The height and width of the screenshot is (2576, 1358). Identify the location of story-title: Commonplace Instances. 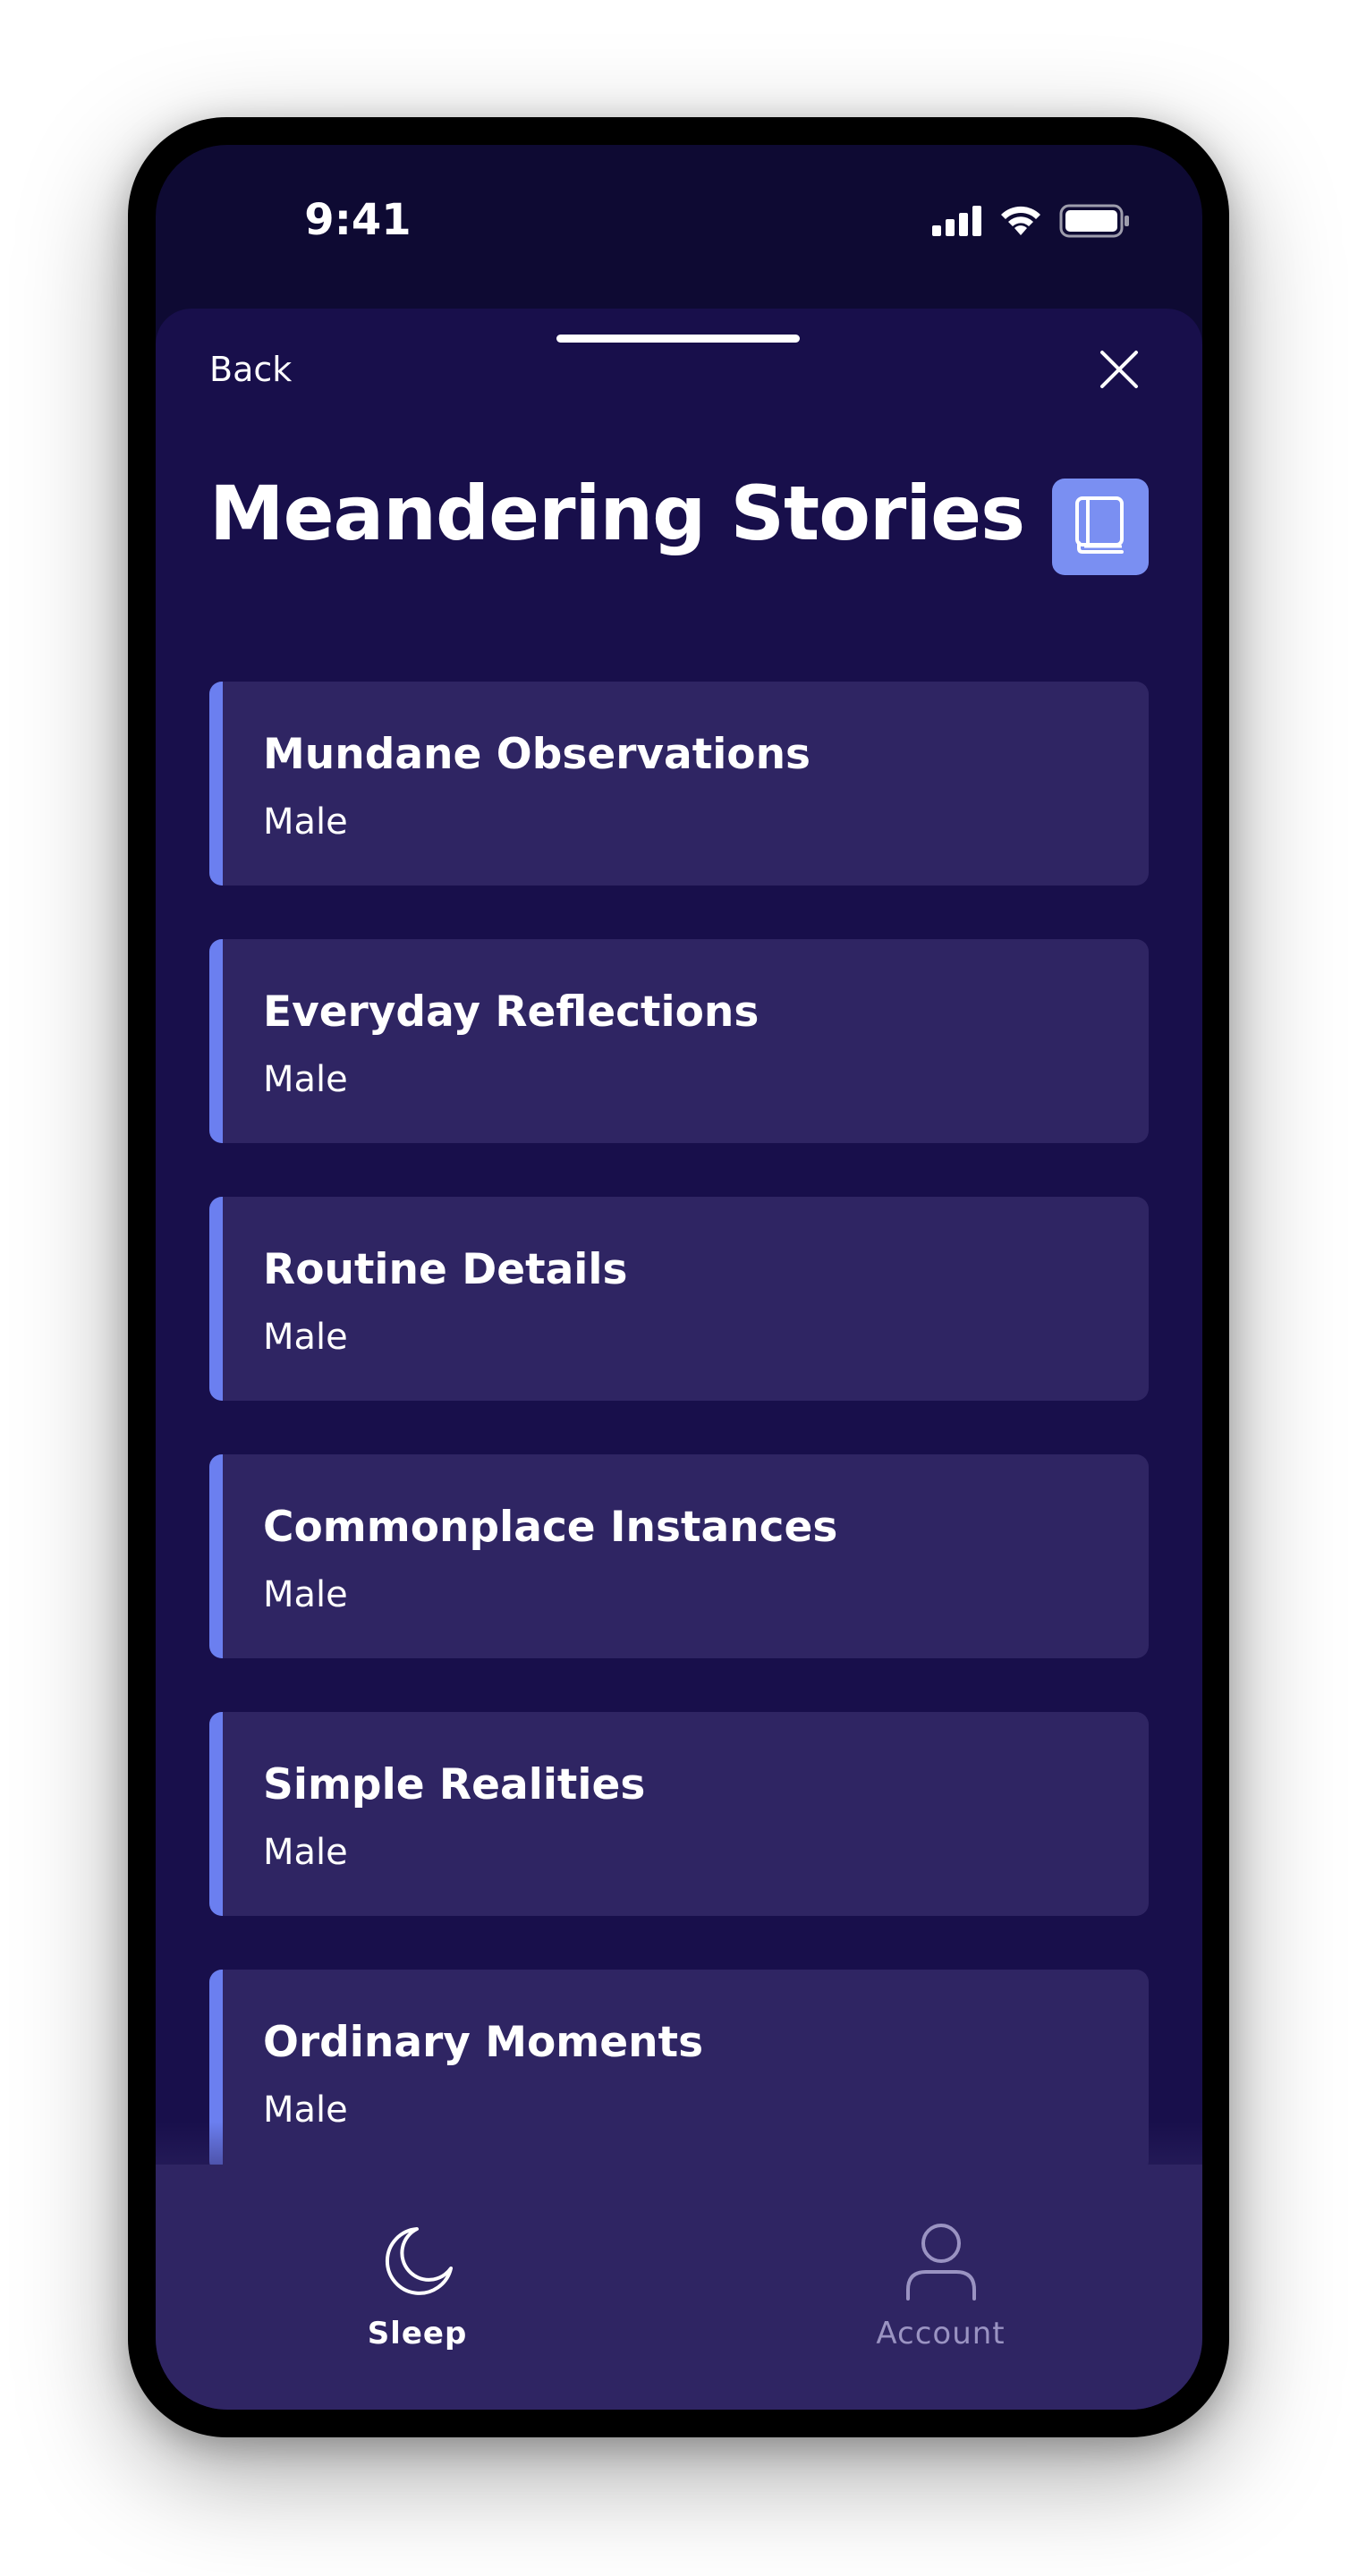
(550, 1527).